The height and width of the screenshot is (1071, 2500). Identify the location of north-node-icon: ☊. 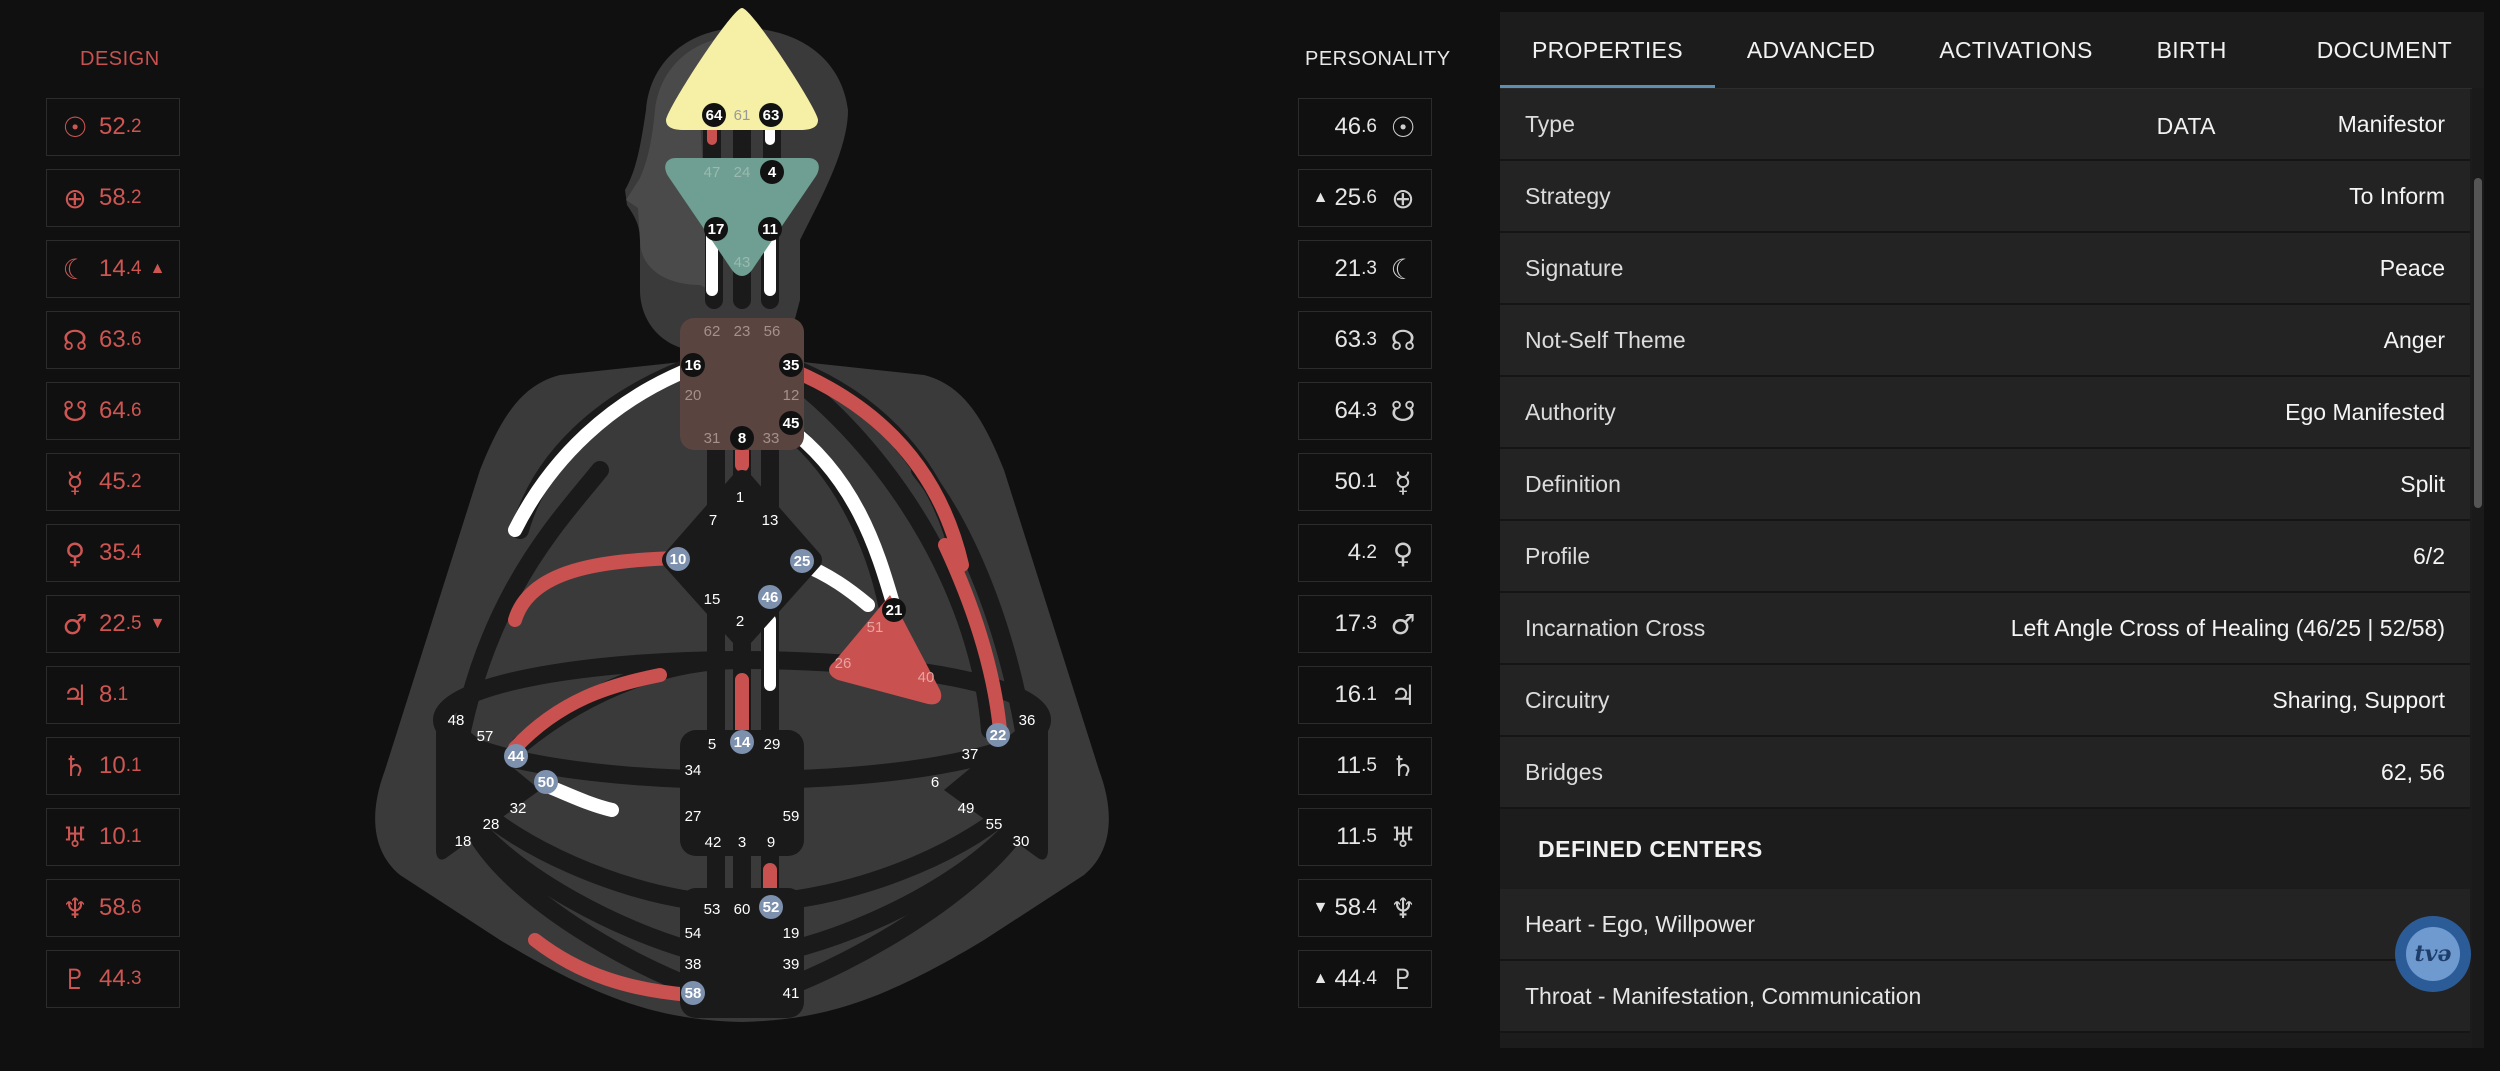
(1403, 340).